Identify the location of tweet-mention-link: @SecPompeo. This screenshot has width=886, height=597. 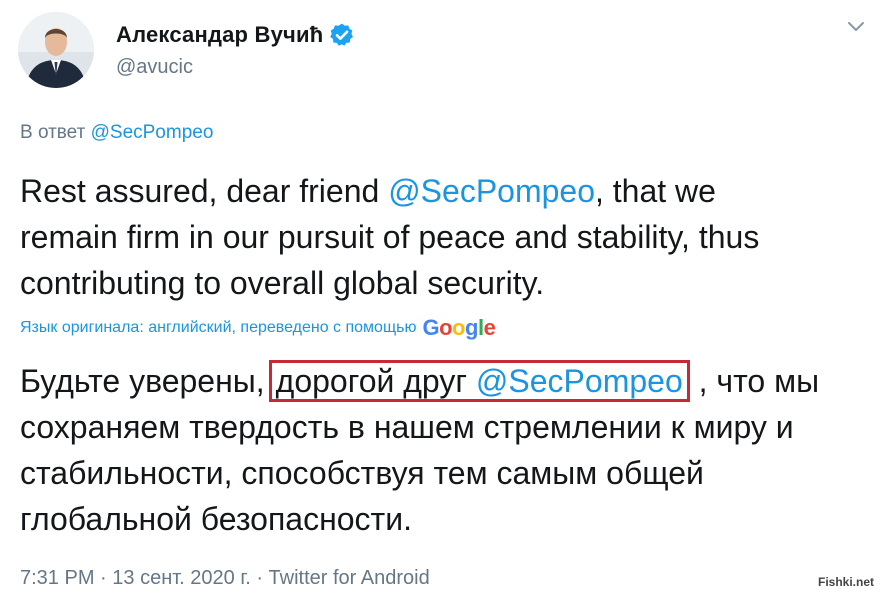
(491, 191).